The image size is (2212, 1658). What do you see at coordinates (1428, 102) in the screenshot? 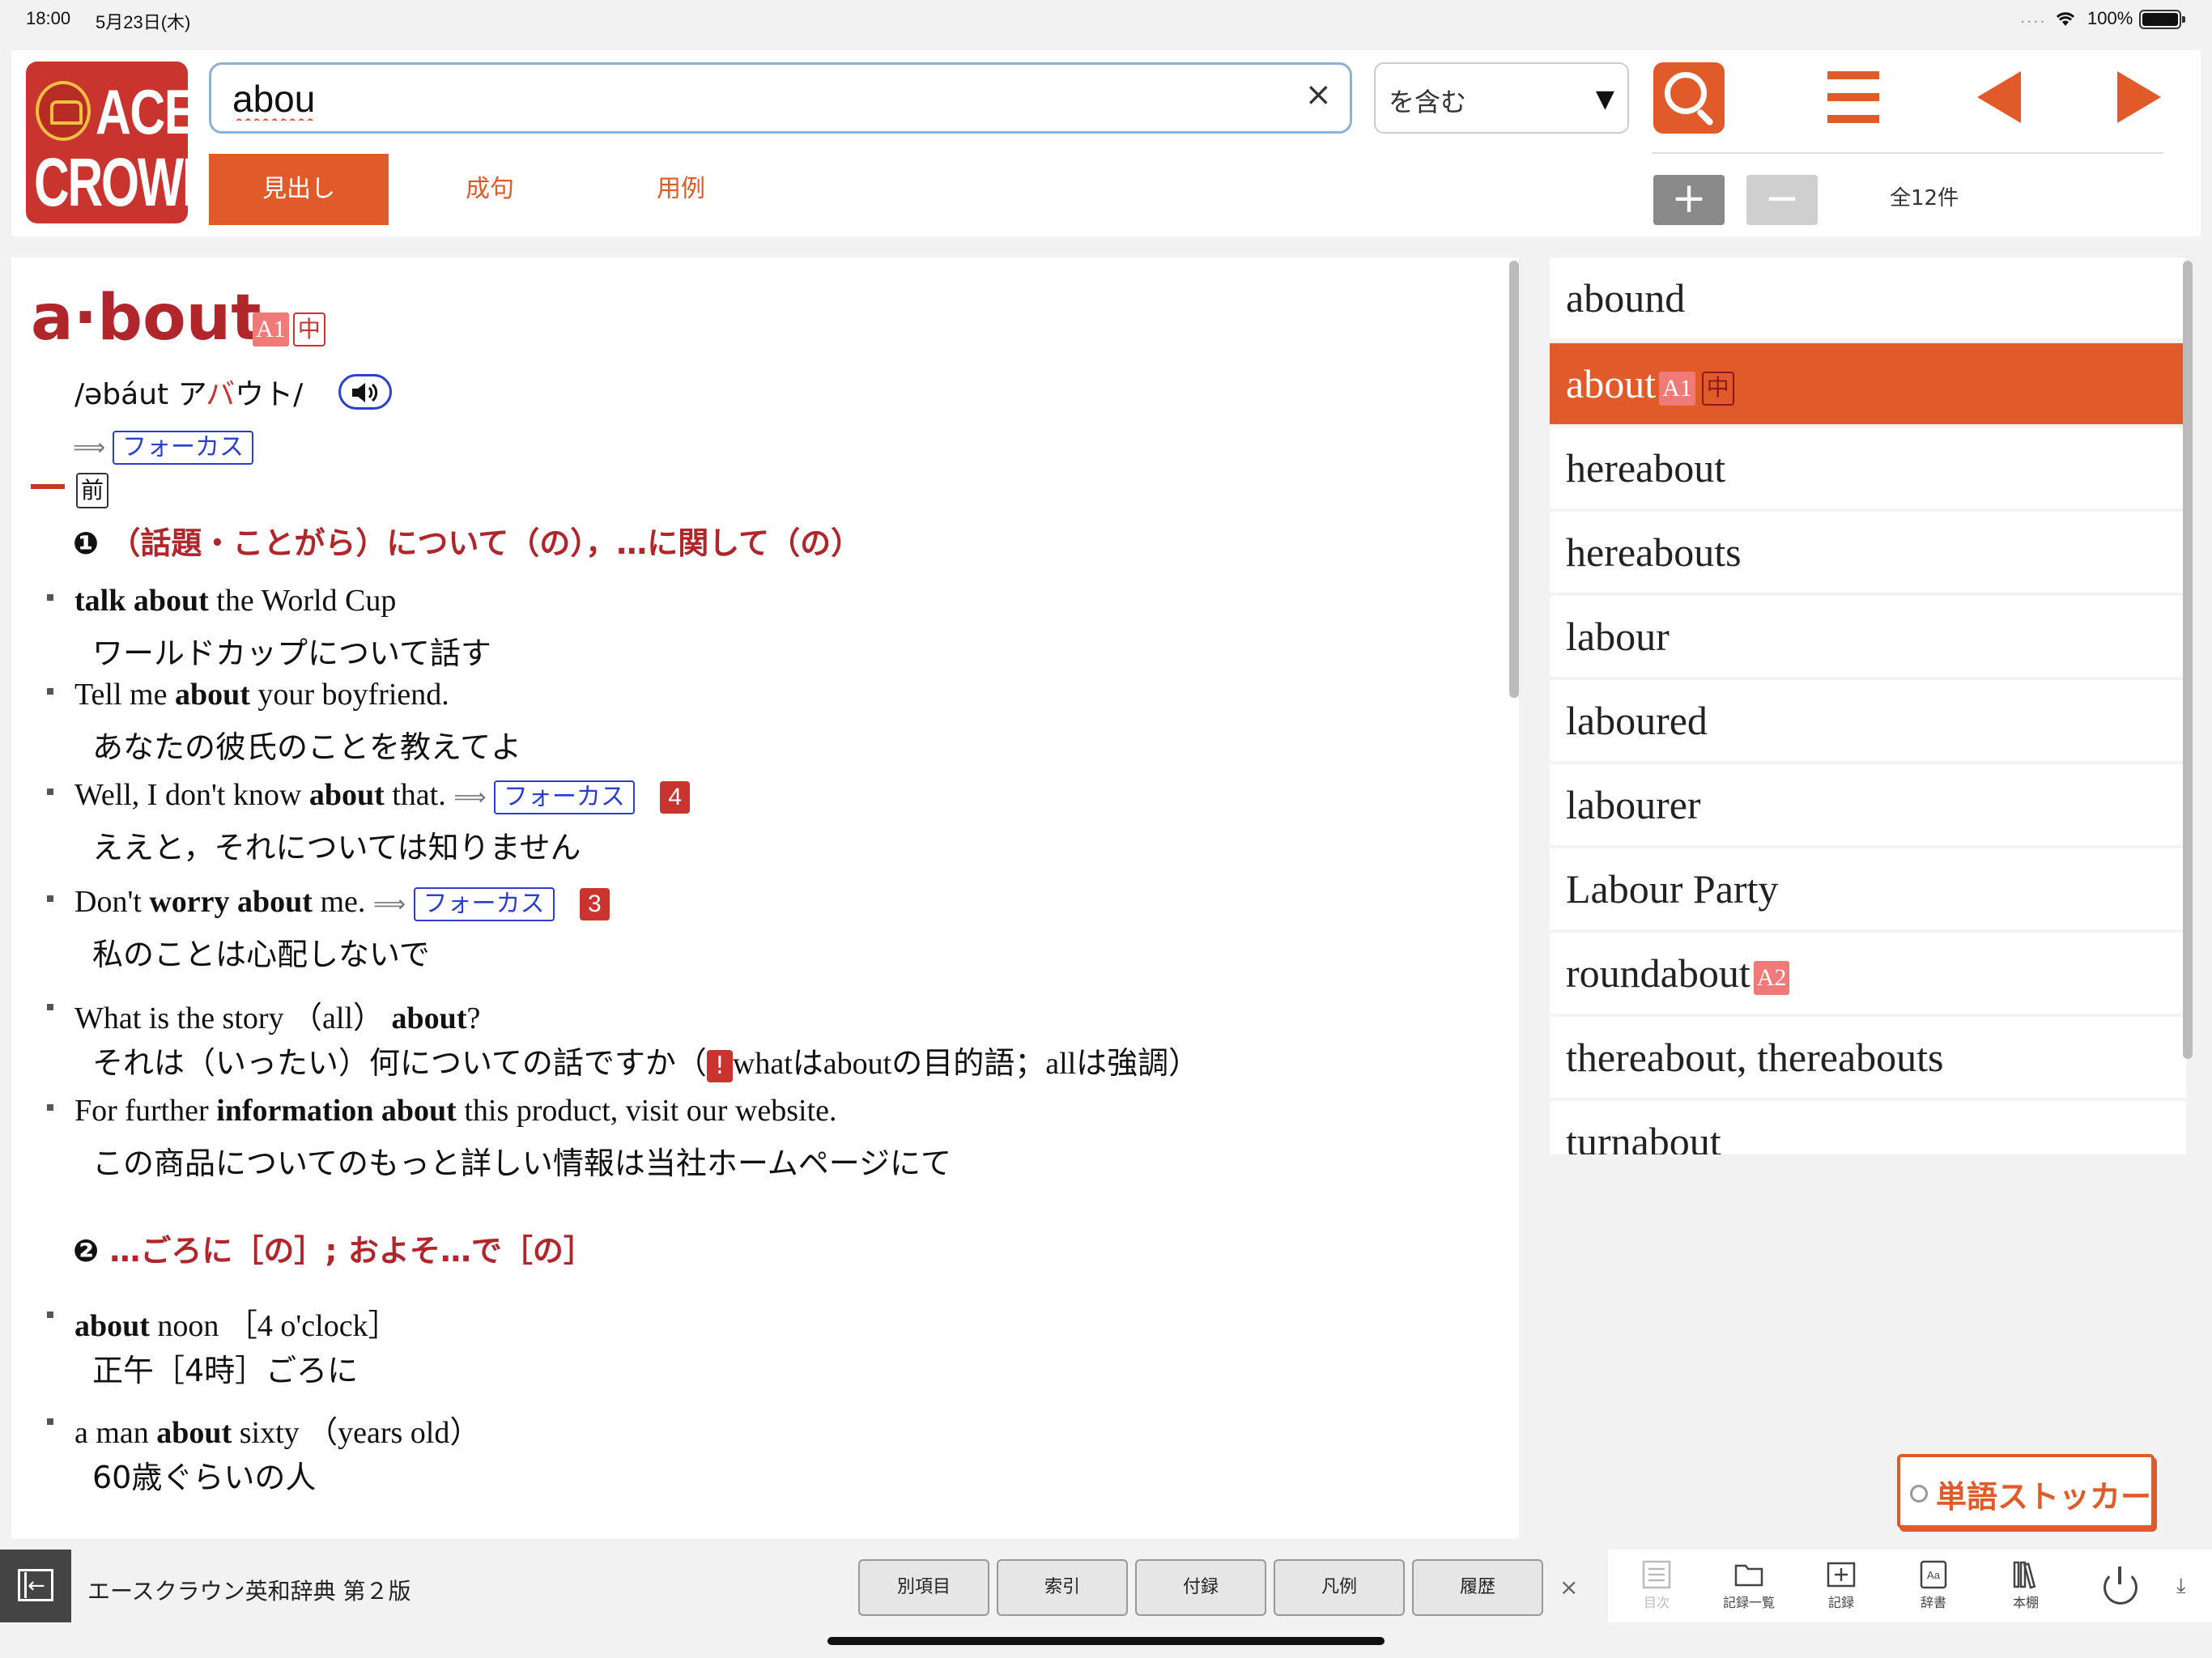
I see `search-mode-value: を含む` at bounding box center [1428, 102].